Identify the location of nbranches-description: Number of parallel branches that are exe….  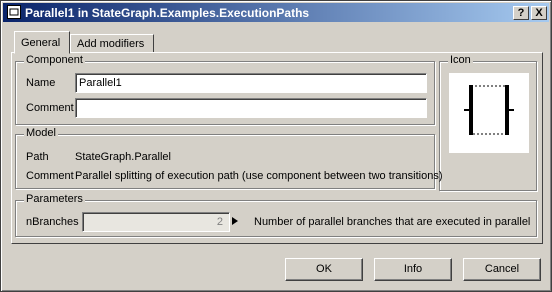
(392, 222).